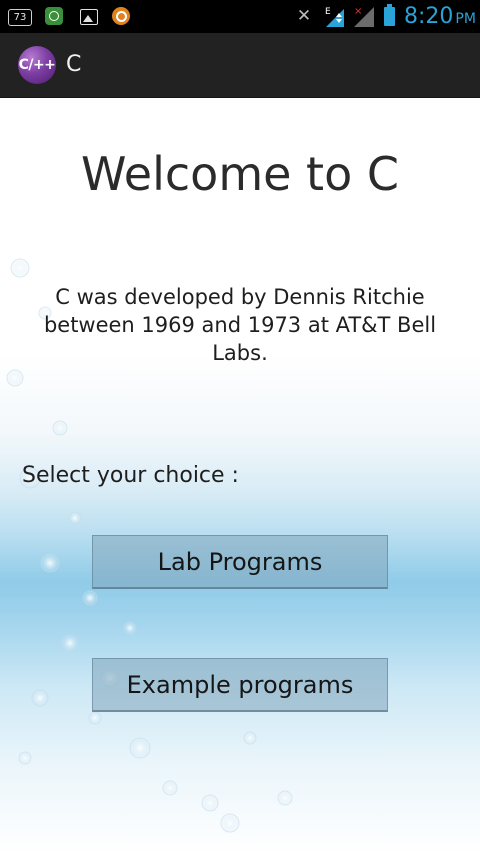 The image size is (480, 854). What do you see at coordinates (20, 17) in the screenshot?
I see `notification-count-icon: 73` at bounding box center [20, 17].